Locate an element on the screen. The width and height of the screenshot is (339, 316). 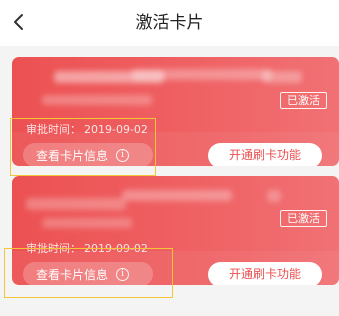
nav-bar: 激活卡片 is located at coordinates (169, 23).